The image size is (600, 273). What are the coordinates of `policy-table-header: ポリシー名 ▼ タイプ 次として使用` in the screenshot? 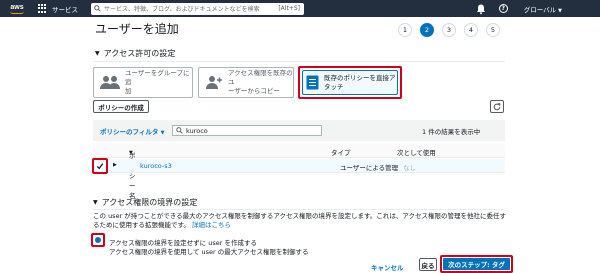 It's located at (299, 172).